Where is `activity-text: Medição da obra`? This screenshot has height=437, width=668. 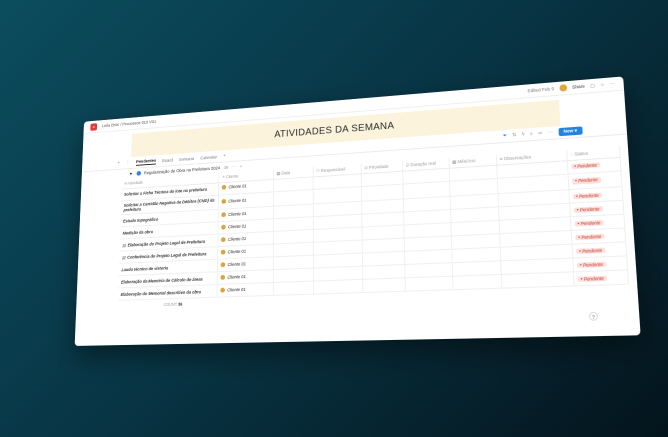 activity-text: Medição da obra is located at coordinates (138, 232).